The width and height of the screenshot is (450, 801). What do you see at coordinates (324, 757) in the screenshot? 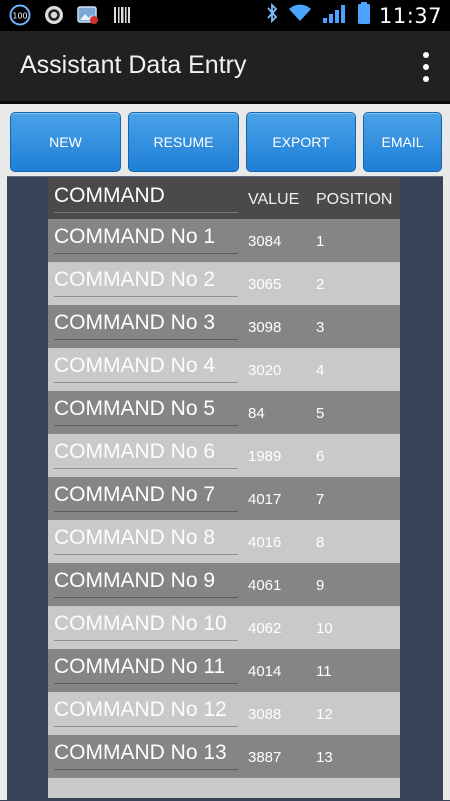
I see `position-cell: 13` at bounding box center [324, 757].